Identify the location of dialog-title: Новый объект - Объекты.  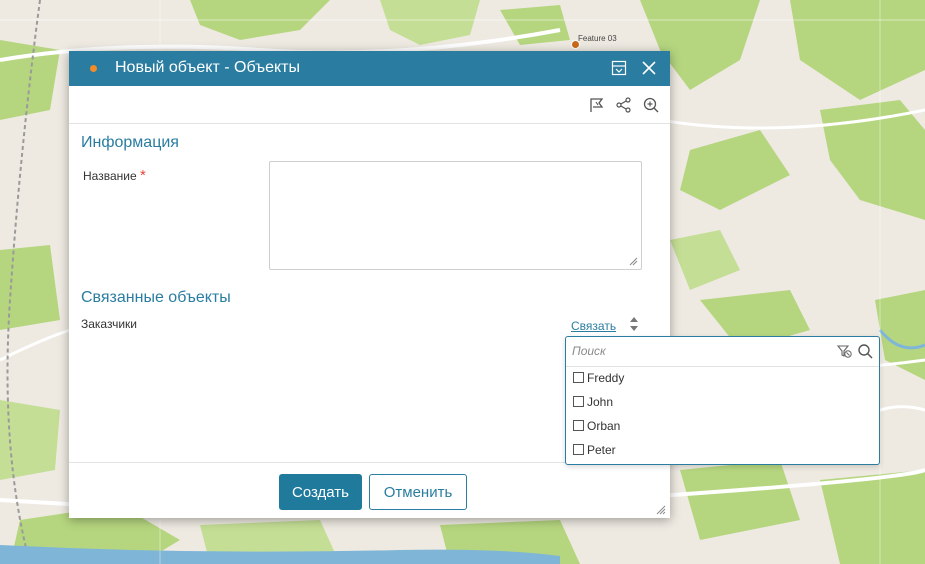
(207, 67).